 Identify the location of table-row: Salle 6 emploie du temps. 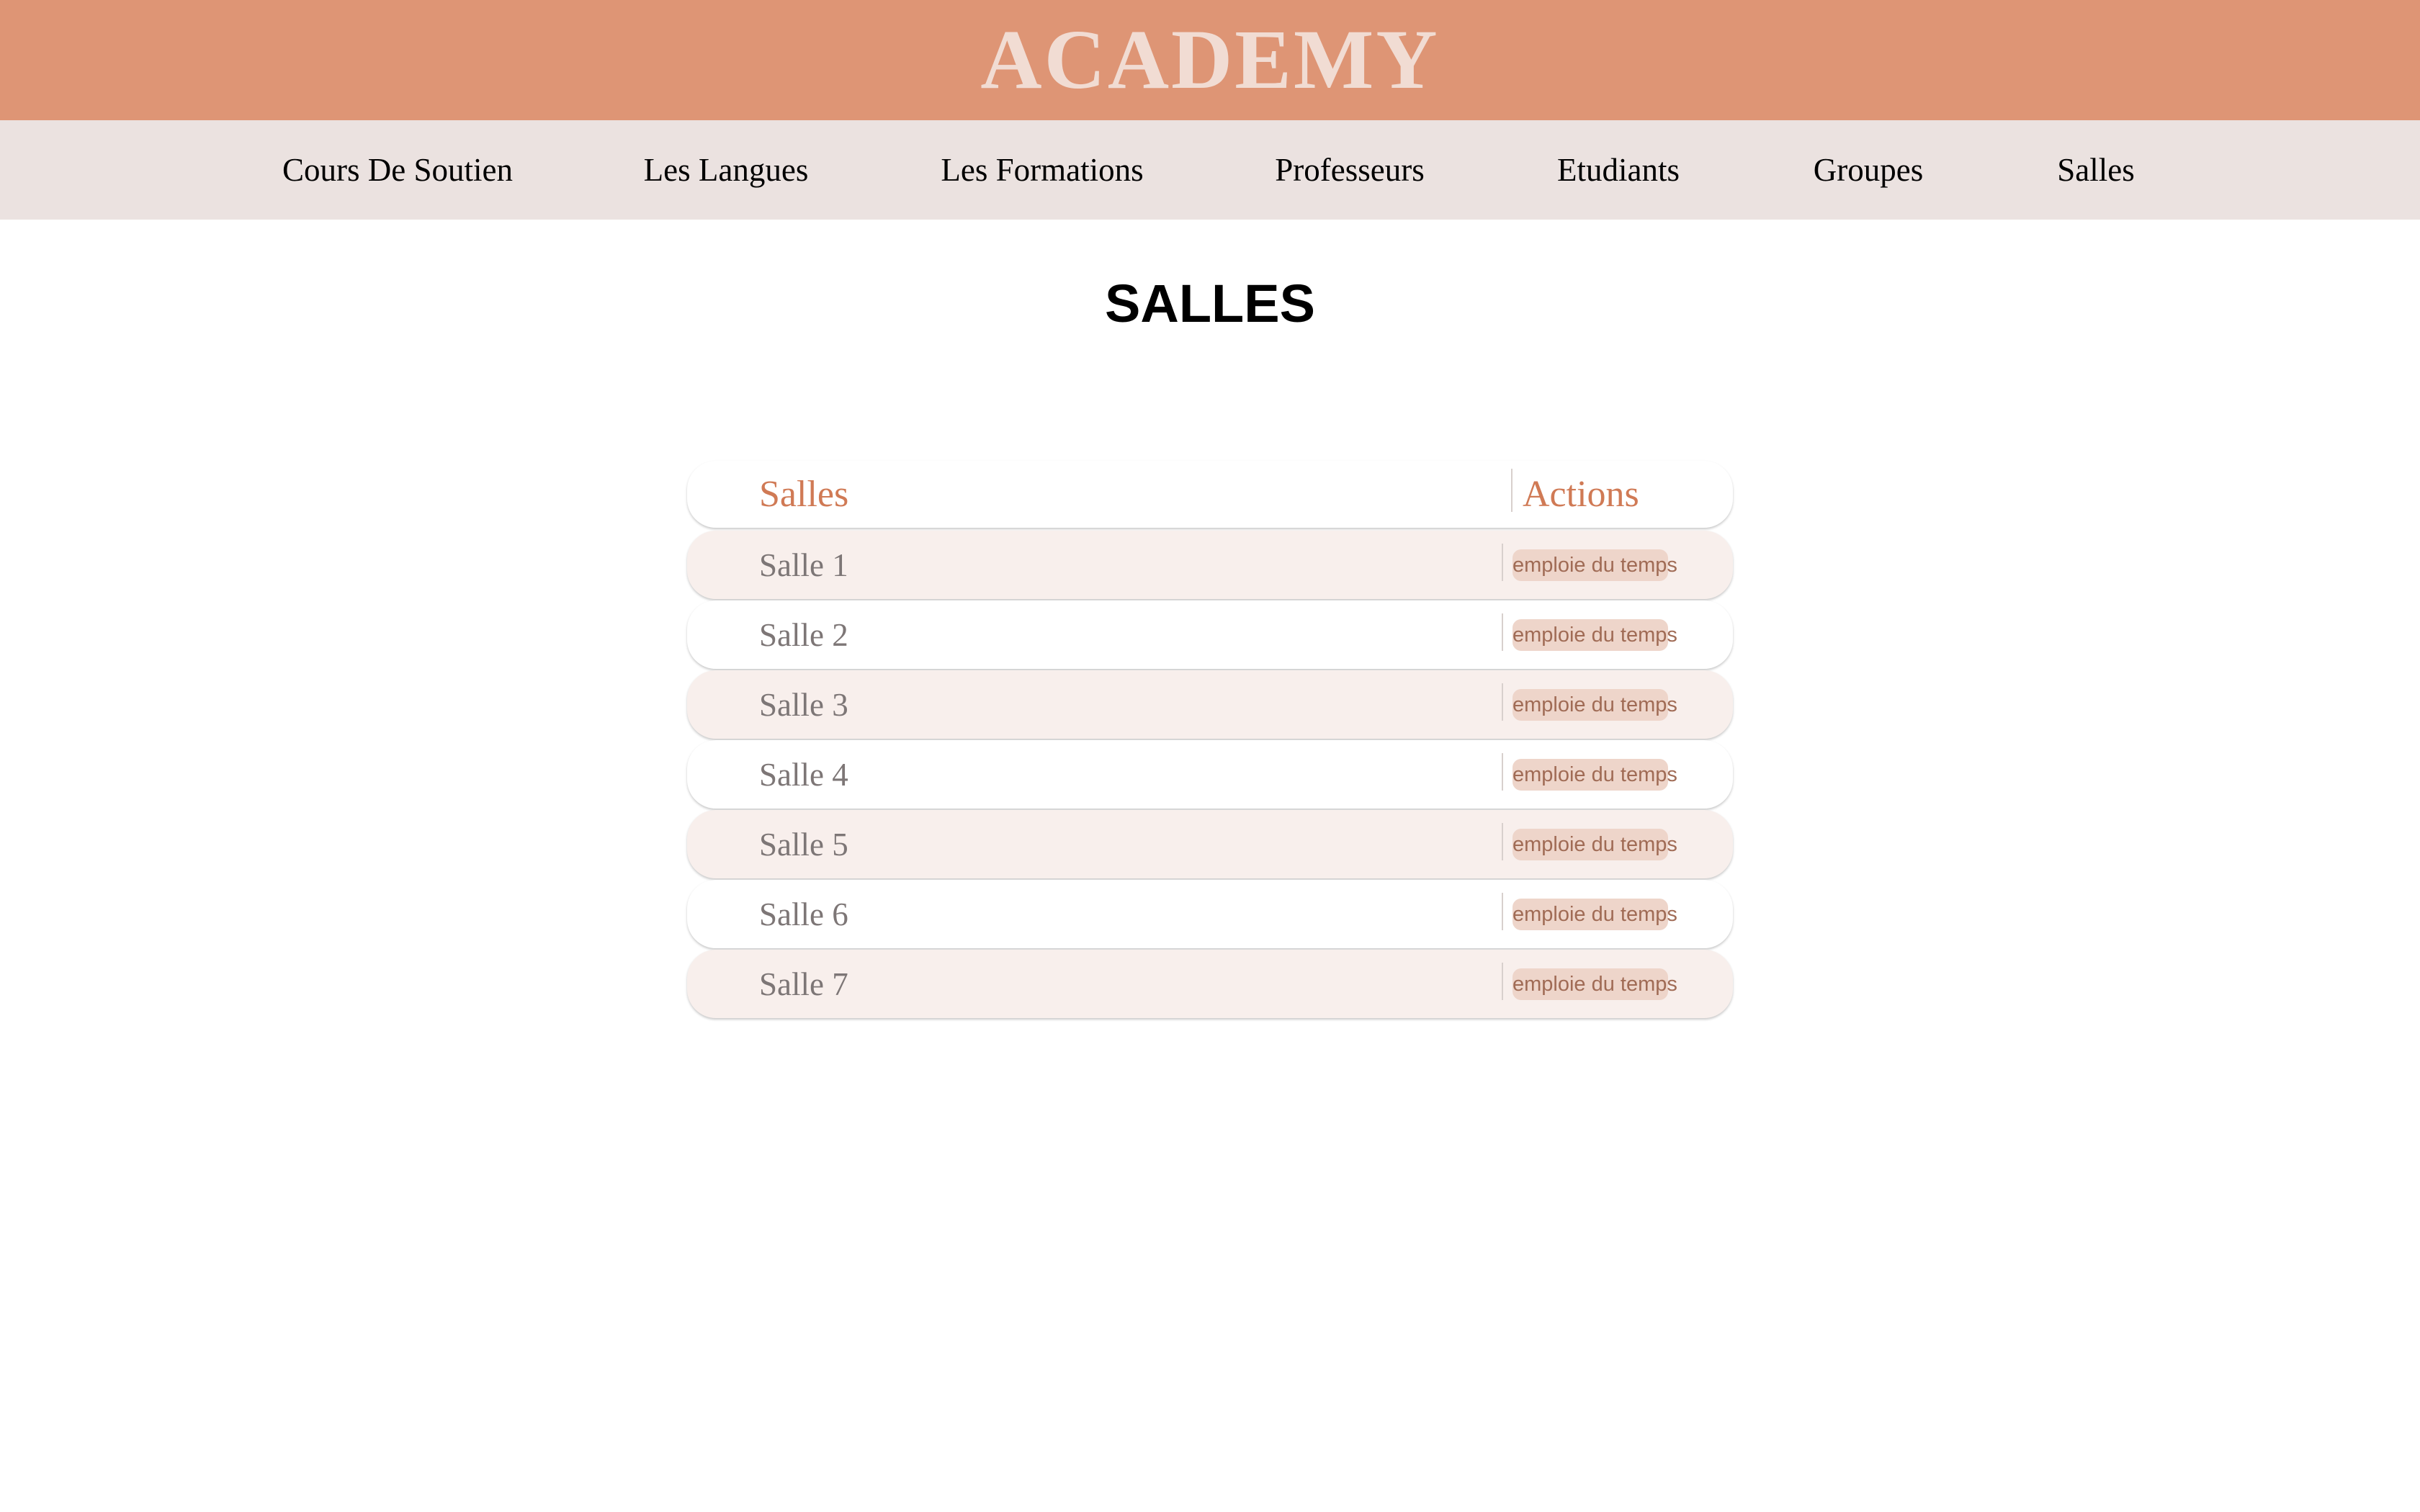
(1210, 914).